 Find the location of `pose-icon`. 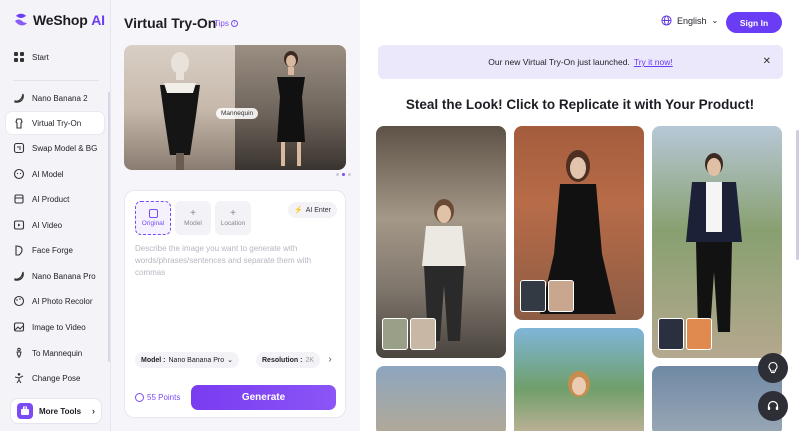

pose-icon is located at coordinates (19, 378).